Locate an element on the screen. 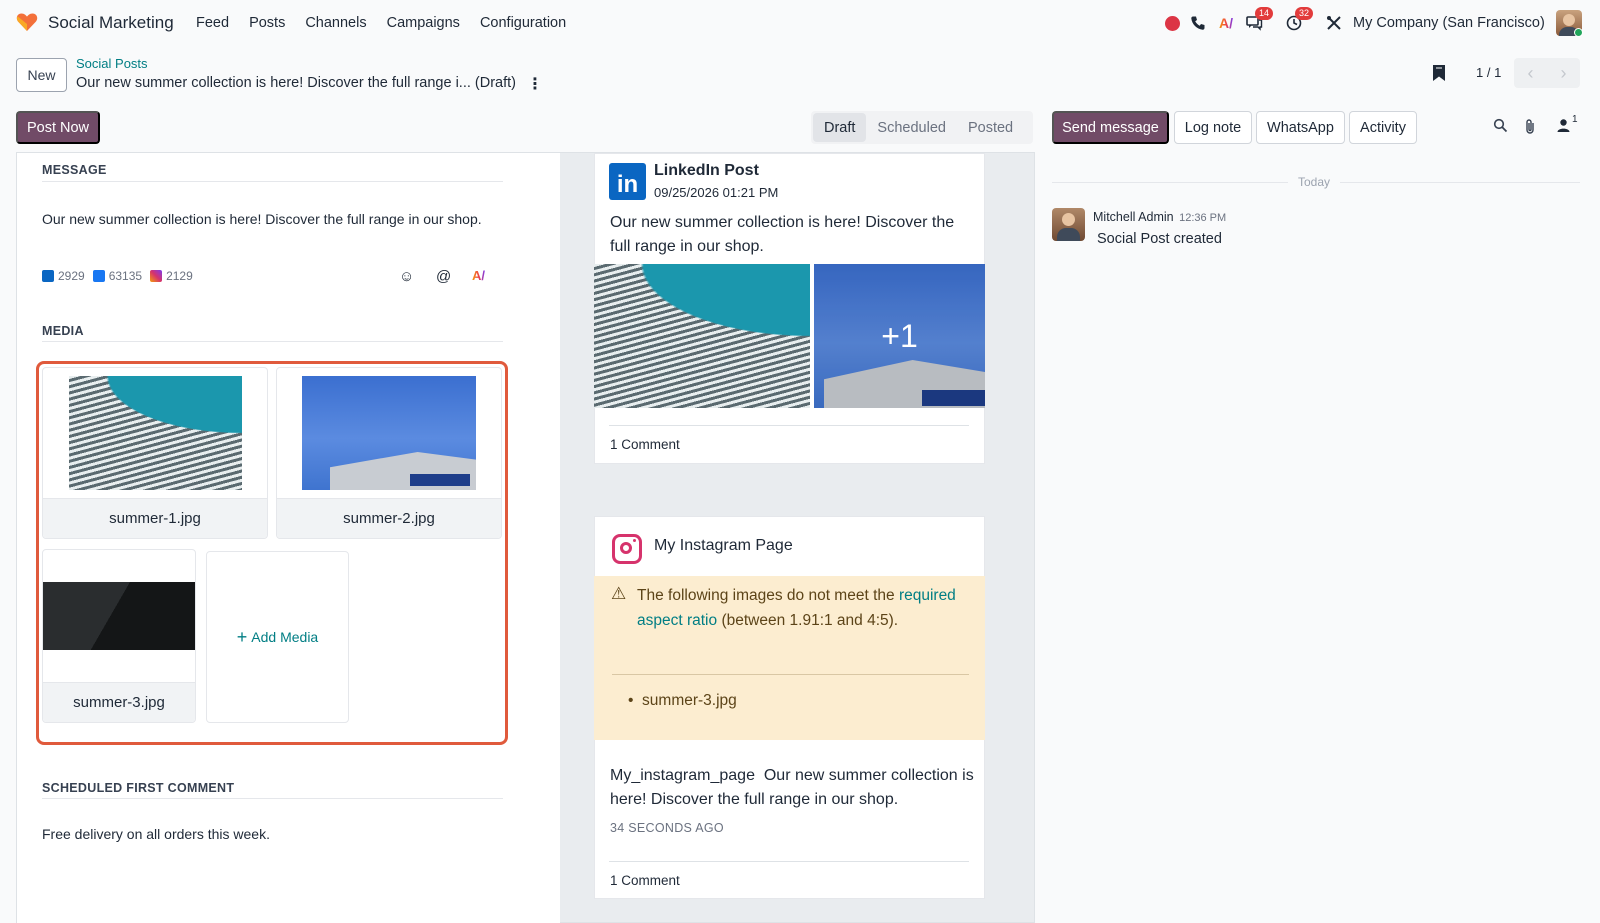 Image resolution: width=1600 pixels, height=923 pixels. ai-icon: A/ is located at coordinates (1226, 23).